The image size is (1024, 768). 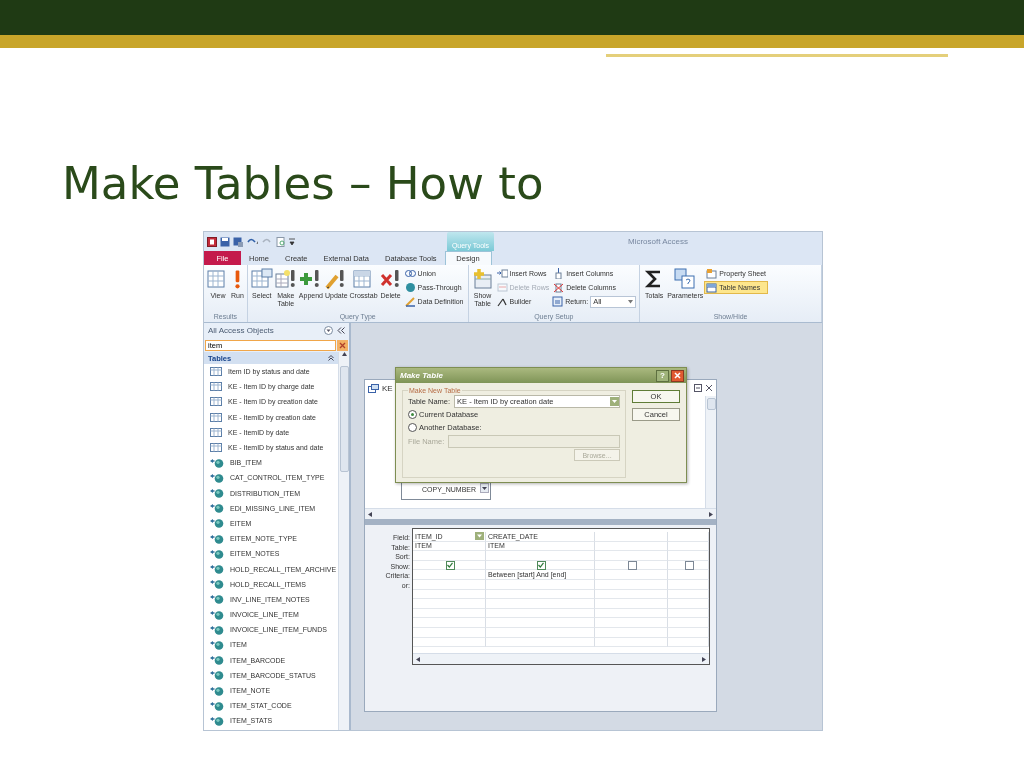 I want to click on window-title: KE, so click(x=387, y=388).